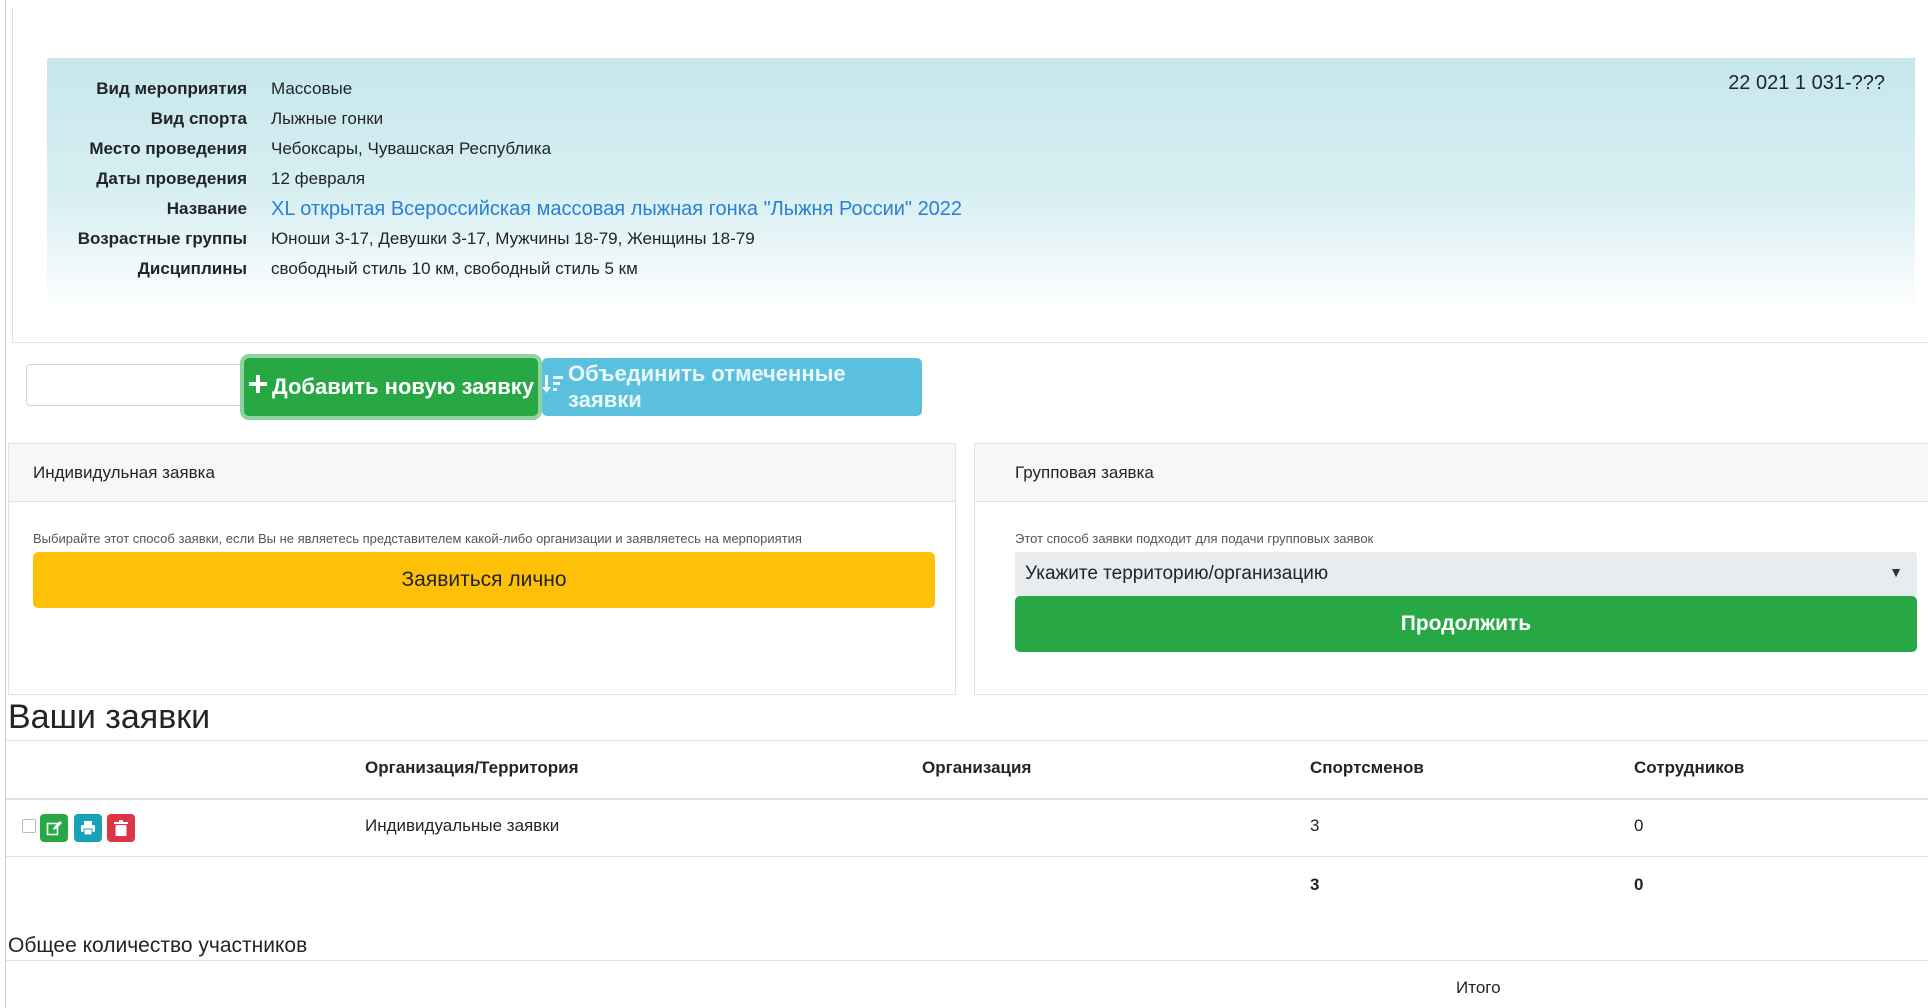 Image resolution: width=1928 pixels, height=1008 pixels. What do you see at coordinates (1177, 573) in the screenshot?
I see `territory-select-value: Укажите территорию/организацию` at bounding box center [1177, 573].